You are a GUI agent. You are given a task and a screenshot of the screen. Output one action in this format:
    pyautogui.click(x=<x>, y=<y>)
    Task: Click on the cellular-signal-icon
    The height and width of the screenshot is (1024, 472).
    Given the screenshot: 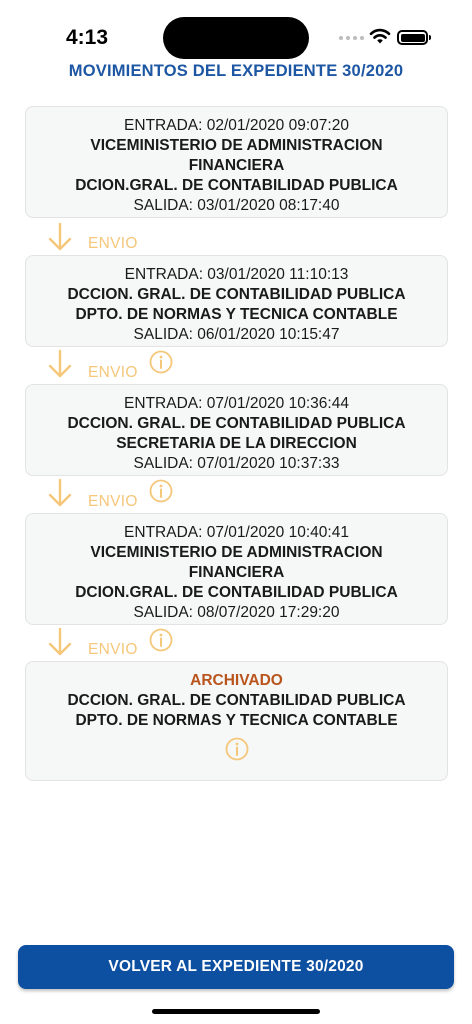 What is the action you would take?
    pyautogui.click(x=351, y=38)
    